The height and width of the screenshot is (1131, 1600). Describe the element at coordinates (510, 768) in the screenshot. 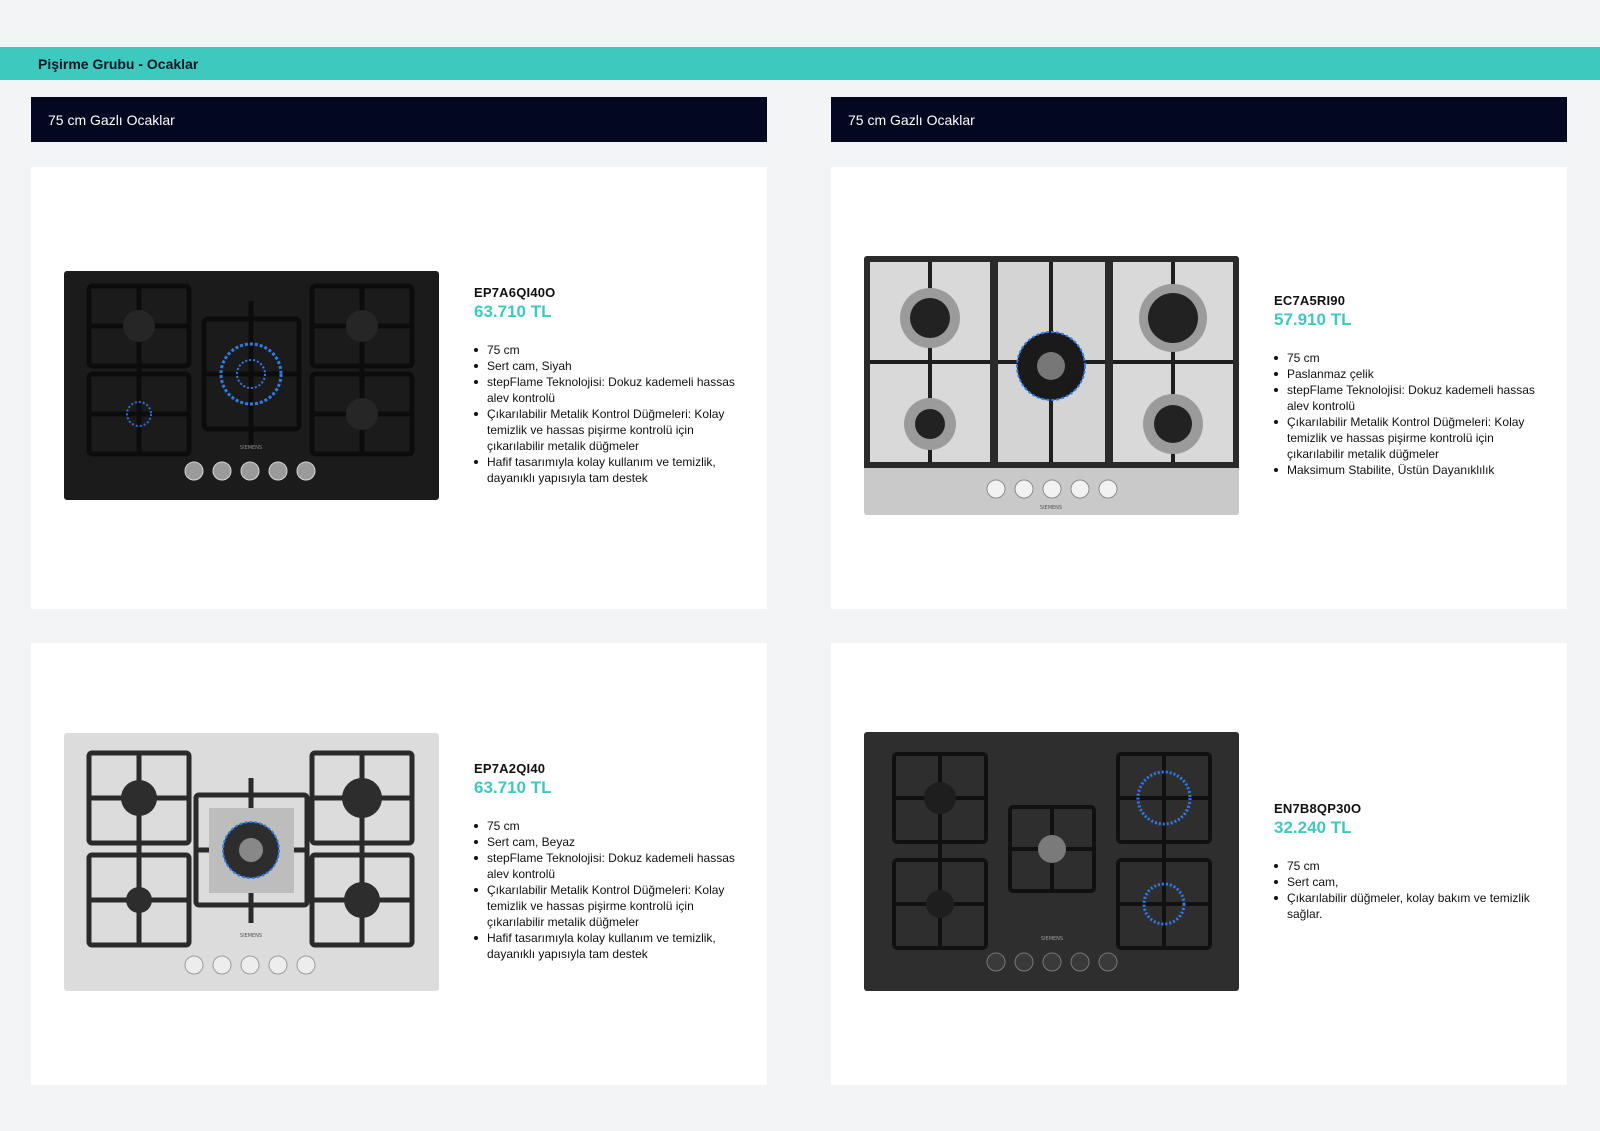

I see `product-model: EP7A2QI40` at that location.